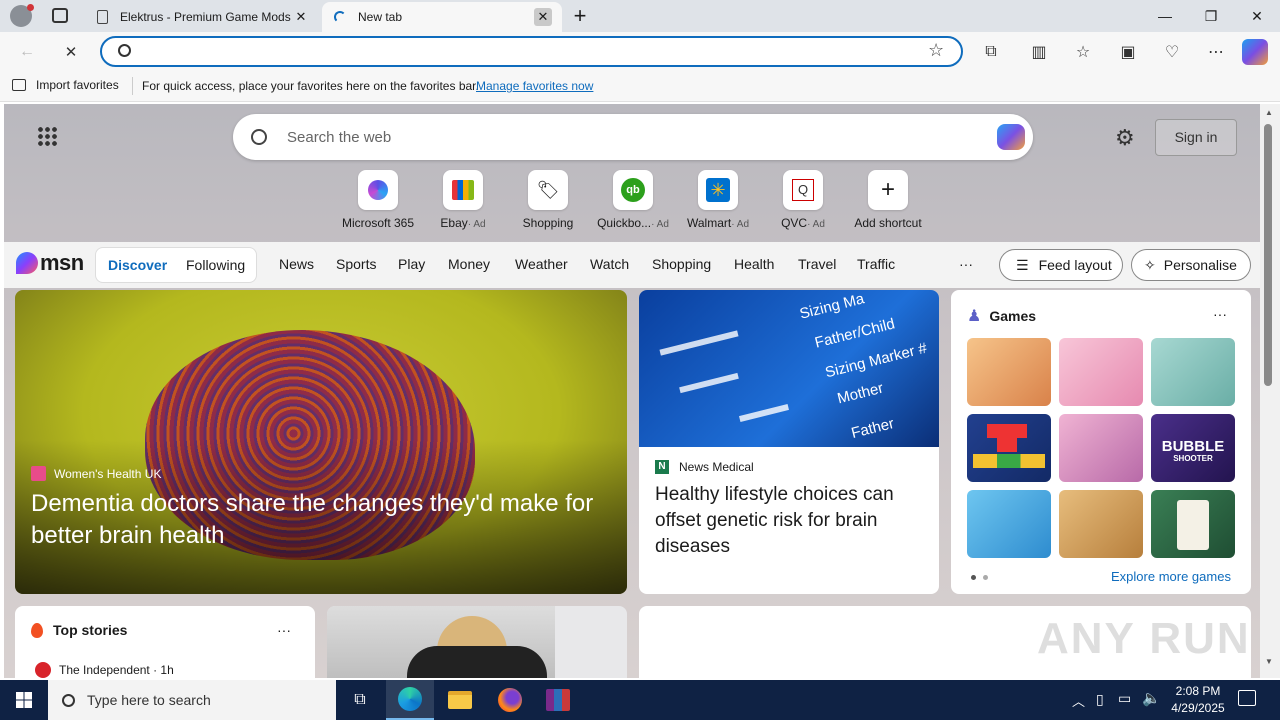 The width and height of the screenshot is (1280, 720). I want to click on volume-icon: 🔈, so click(1151, 698).